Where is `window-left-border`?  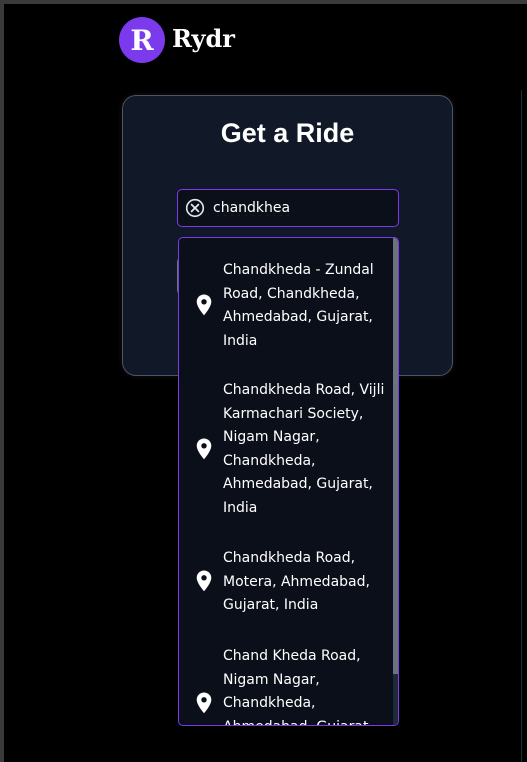 window-left-border is located at coordinates (2, 381).